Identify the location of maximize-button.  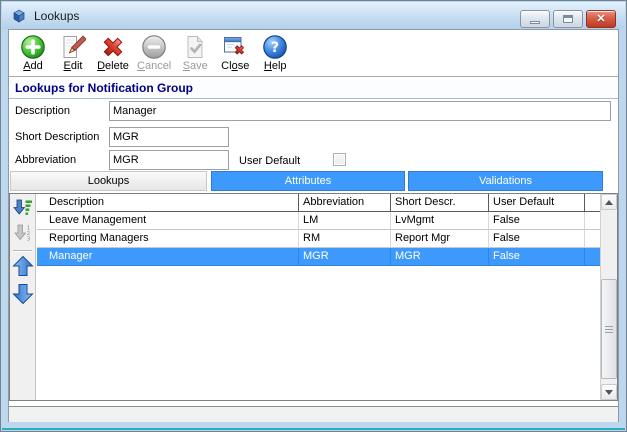
(568, 19).